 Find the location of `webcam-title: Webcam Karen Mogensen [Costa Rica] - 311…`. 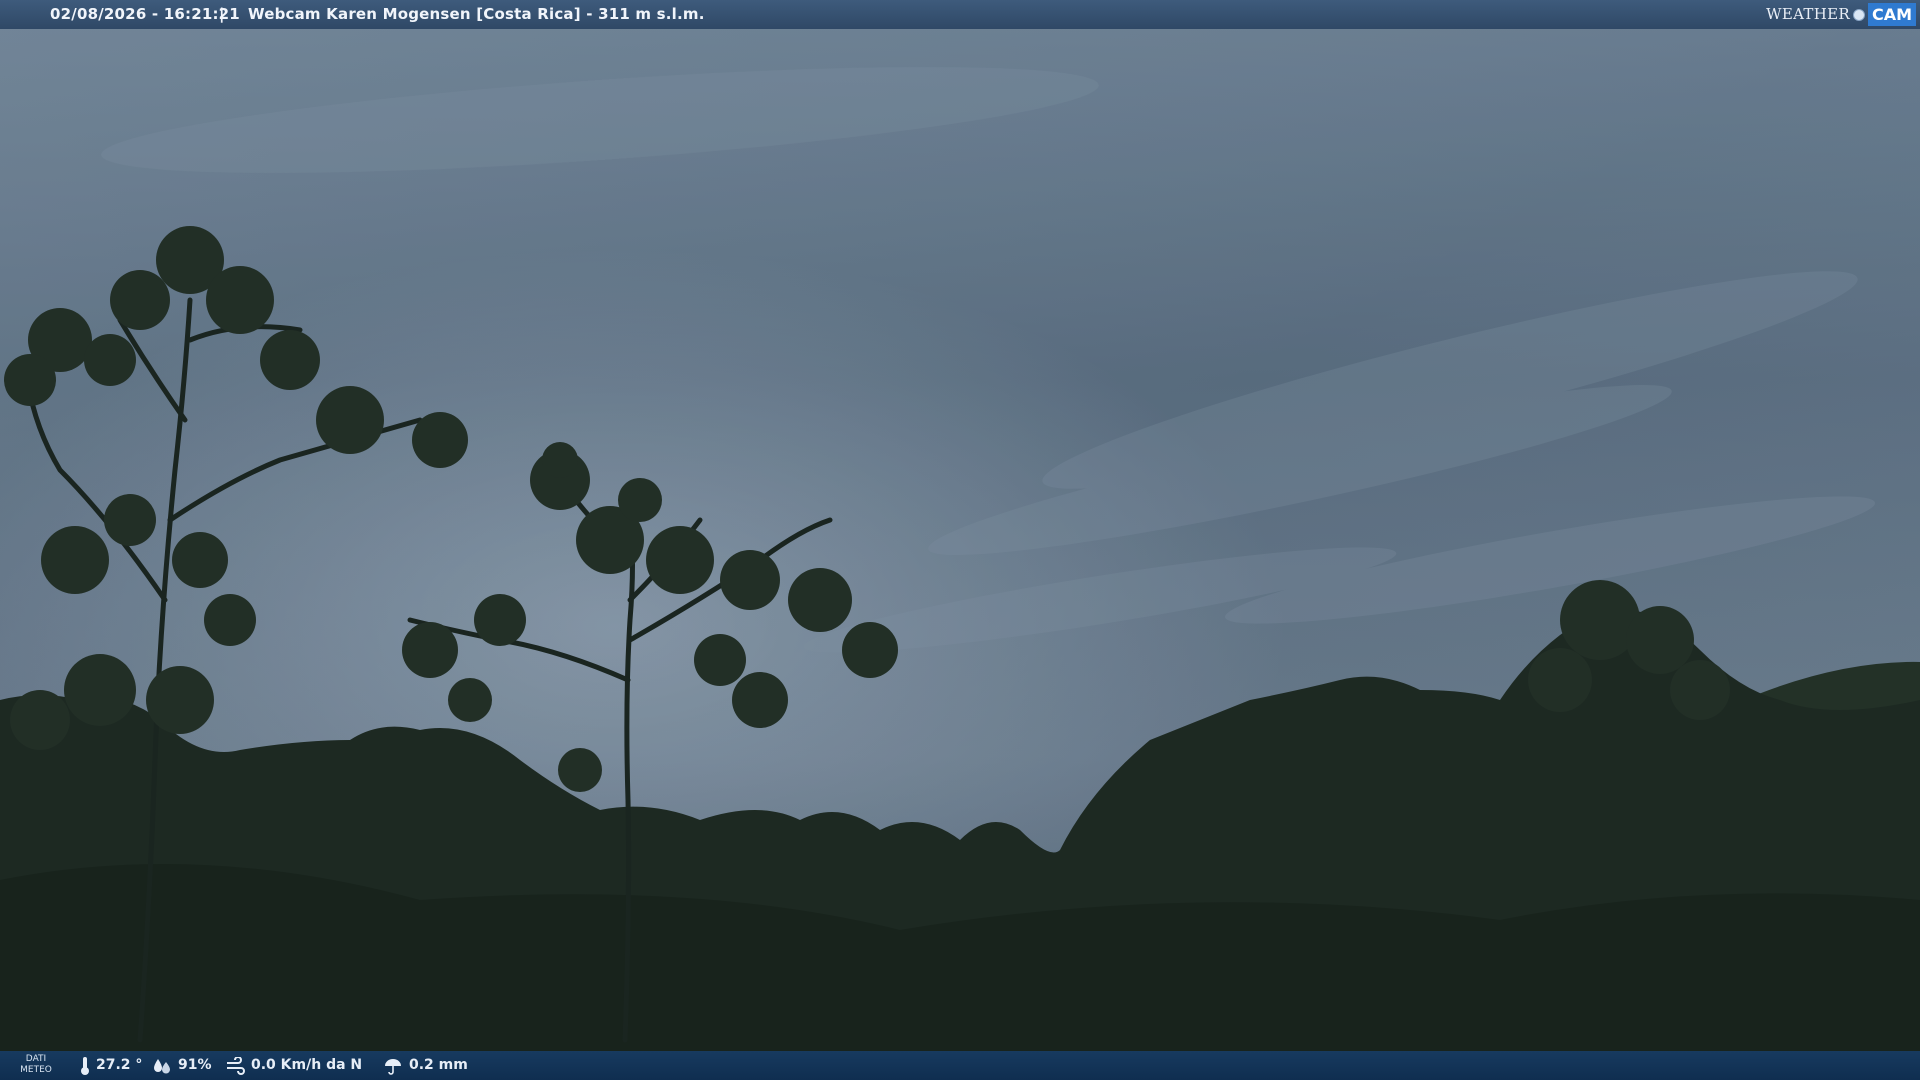

webcam-title: Webcam Karen Mogensen [Costa Rica] - 311… is located at coordinates (476, 14).